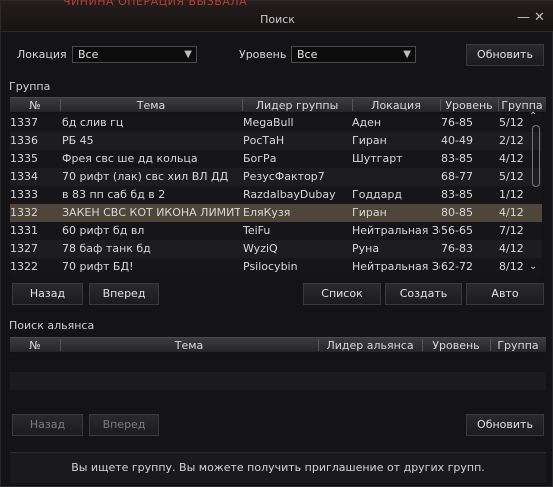  Describe the element at coordinates (377, 194) in the screenshot. I see `cell-location: Годдард` at that location.